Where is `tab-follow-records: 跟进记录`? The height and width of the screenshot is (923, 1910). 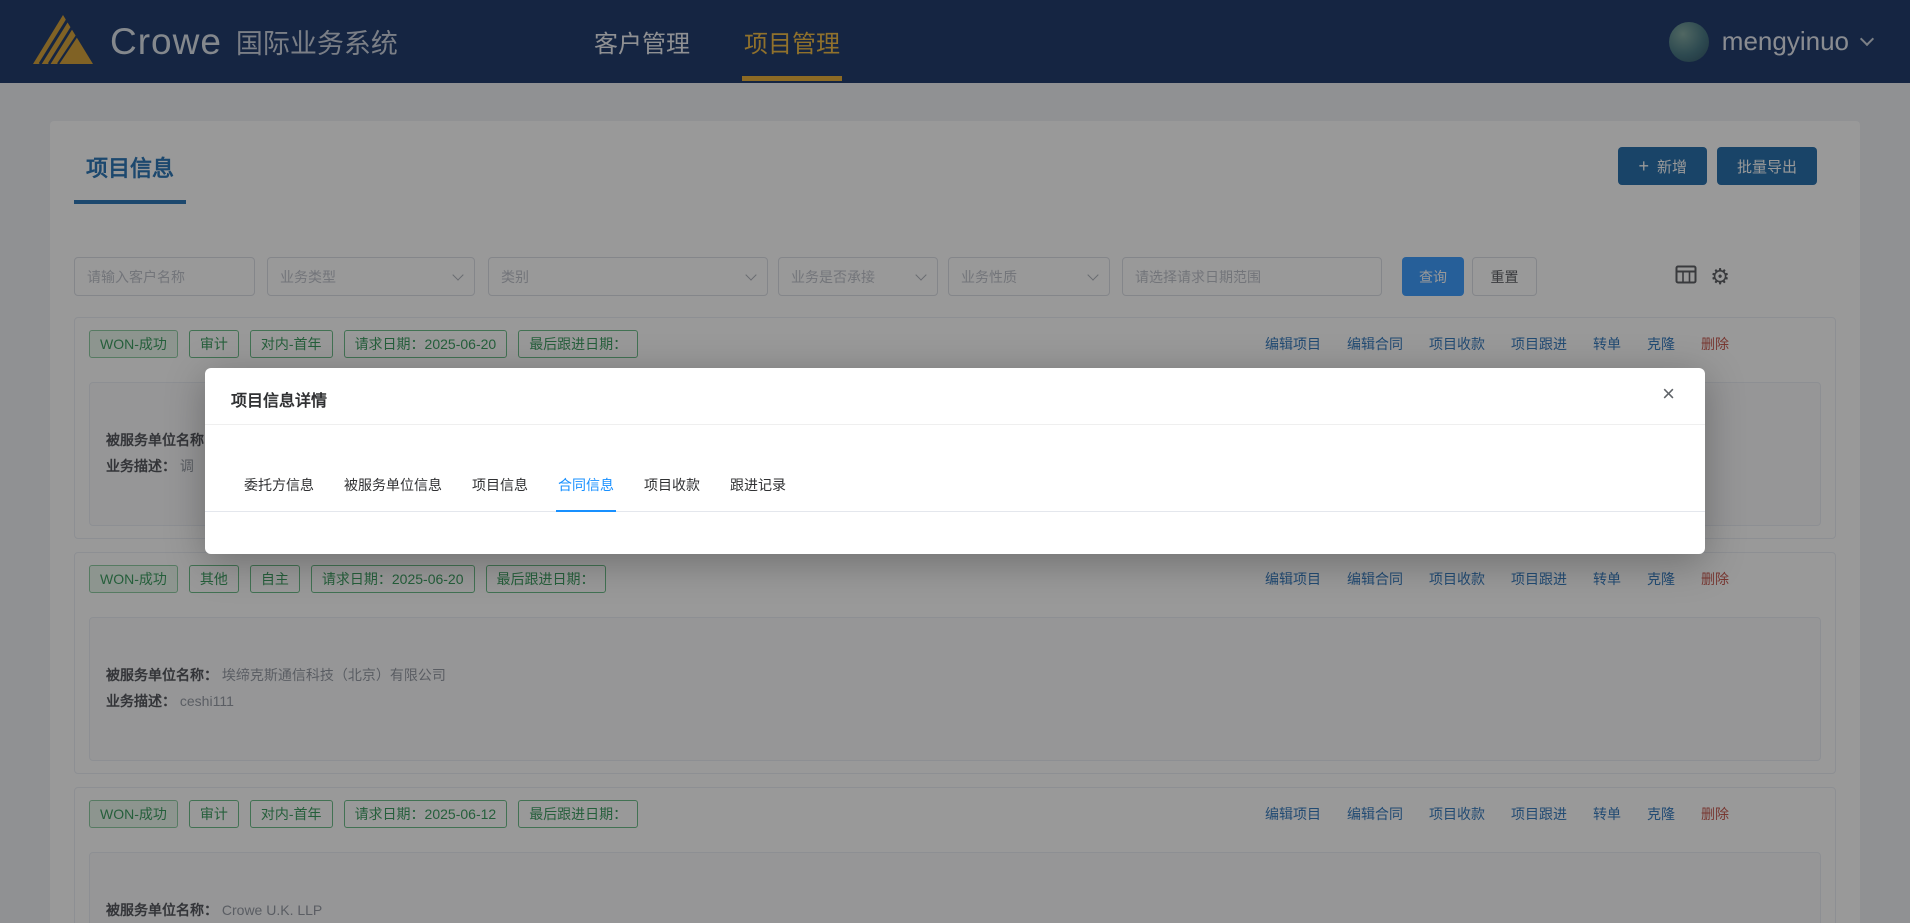 tab-follow-records: 跟进记录 is located at coordinates (758, 493).